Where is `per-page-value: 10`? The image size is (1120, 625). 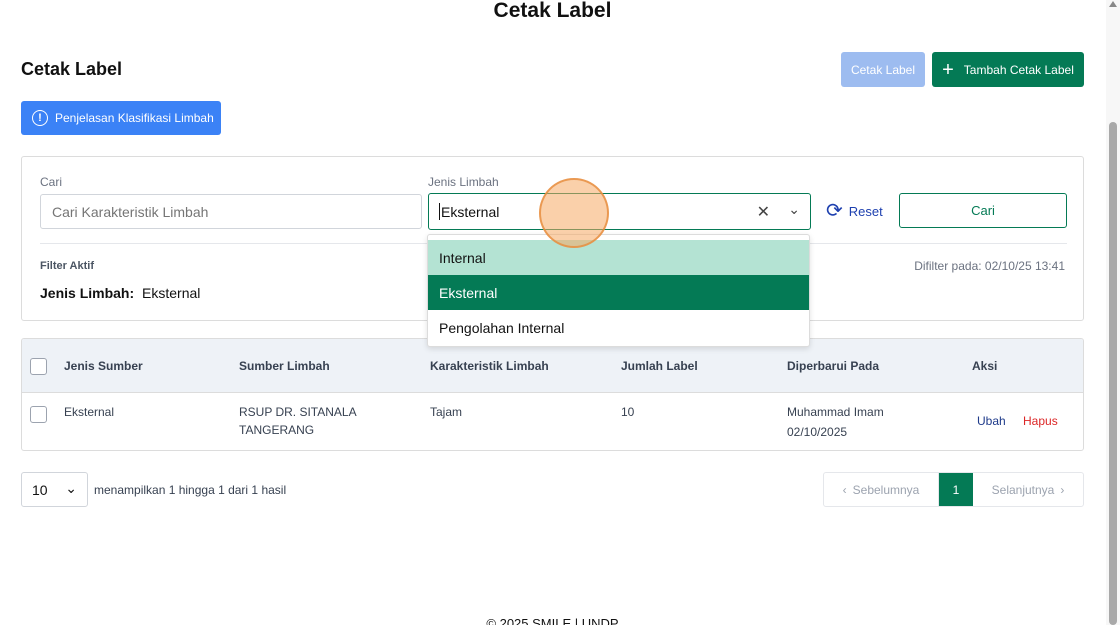
per-page-value: 10 is located at coordinates (40, 489).